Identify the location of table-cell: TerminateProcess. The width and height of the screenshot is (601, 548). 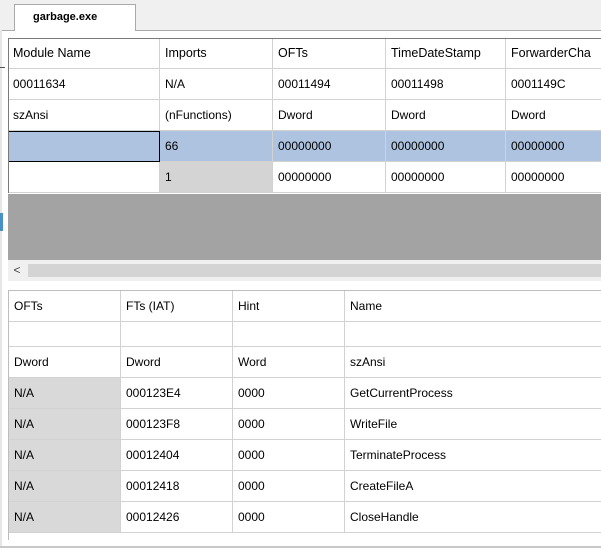
(473, 455).